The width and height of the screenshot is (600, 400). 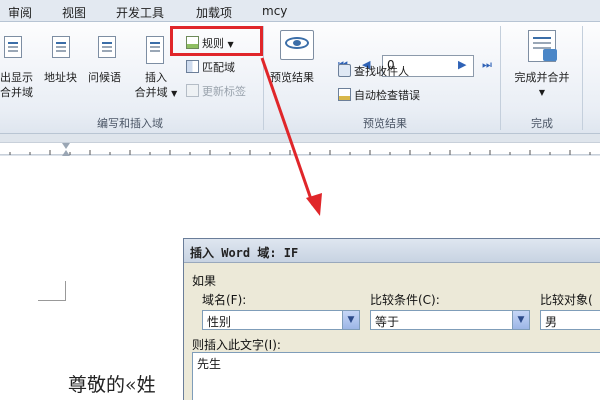 What do you see at coordinates (104, 77) in the screenshot?
I see `greeting-line-button: 问候语` at bounding box center [104, 77].